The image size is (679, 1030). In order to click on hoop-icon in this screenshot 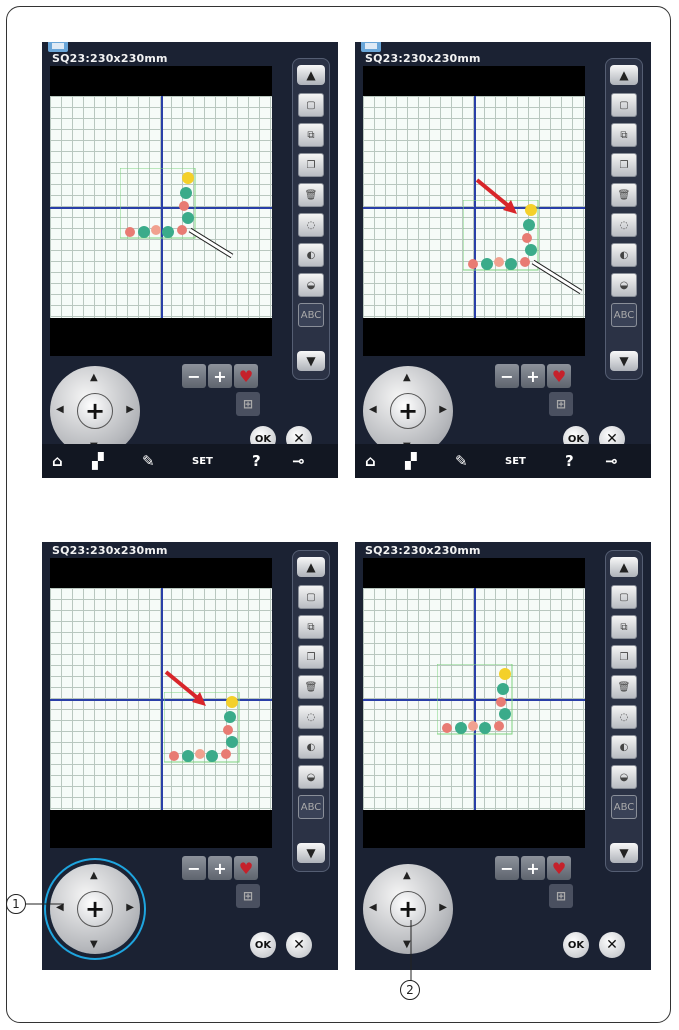, I will do `click(58, 47)`.